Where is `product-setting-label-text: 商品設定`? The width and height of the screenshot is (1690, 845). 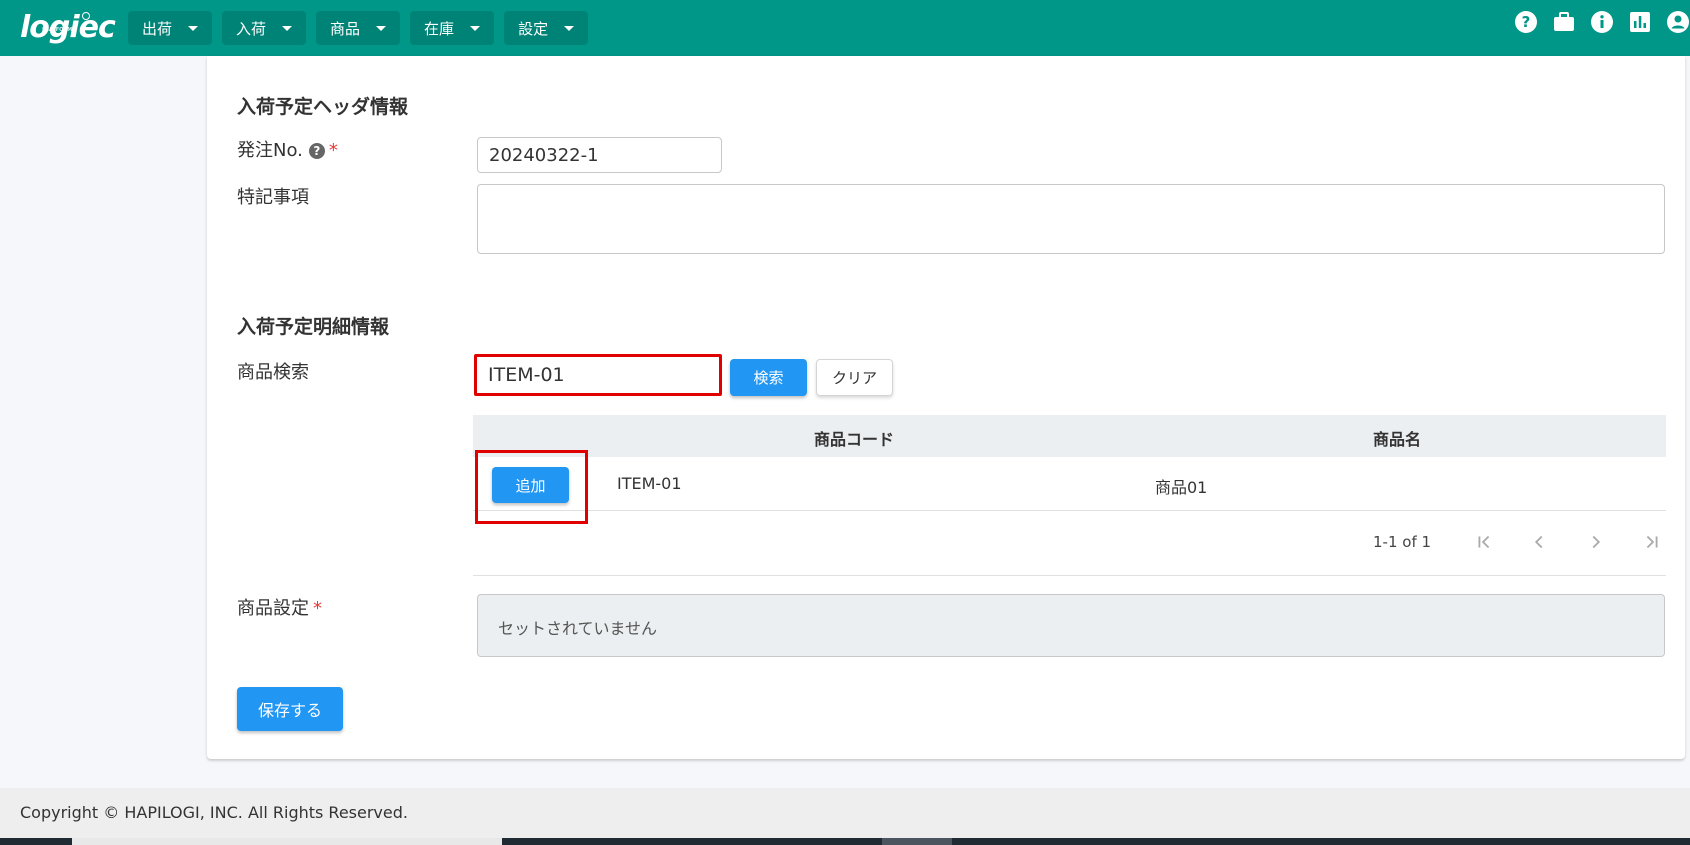 product-setting-label-text: 商品設定 is located at coordinates (273, 608).